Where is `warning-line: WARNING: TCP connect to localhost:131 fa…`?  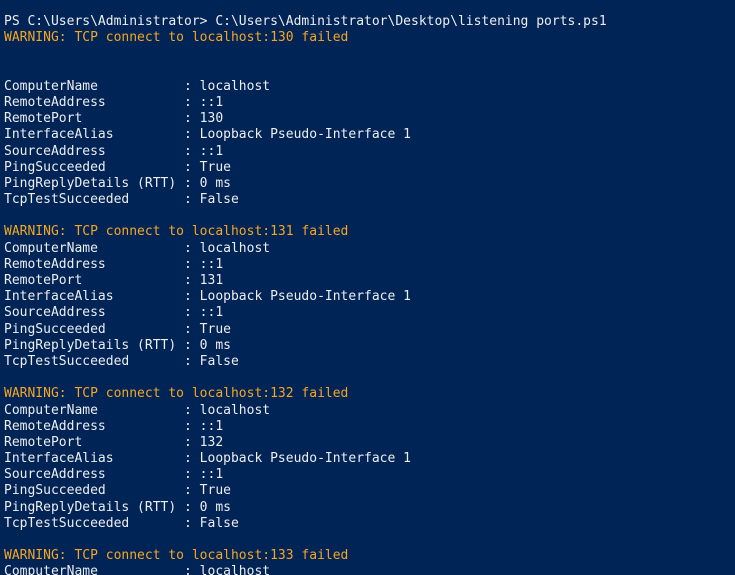
warning-line: WARNING: TCP connect to localhost:131 fa… is located at coordinates (176, 232).